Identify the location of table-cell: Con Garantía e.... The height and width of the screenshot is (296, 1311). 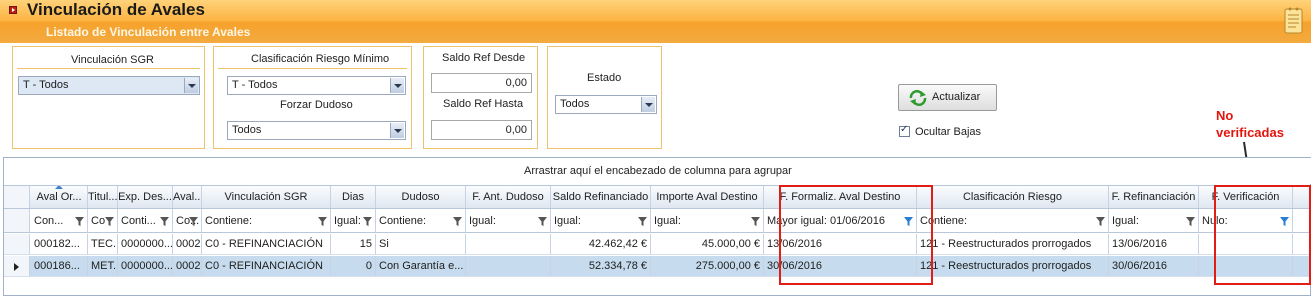
(421, 266).